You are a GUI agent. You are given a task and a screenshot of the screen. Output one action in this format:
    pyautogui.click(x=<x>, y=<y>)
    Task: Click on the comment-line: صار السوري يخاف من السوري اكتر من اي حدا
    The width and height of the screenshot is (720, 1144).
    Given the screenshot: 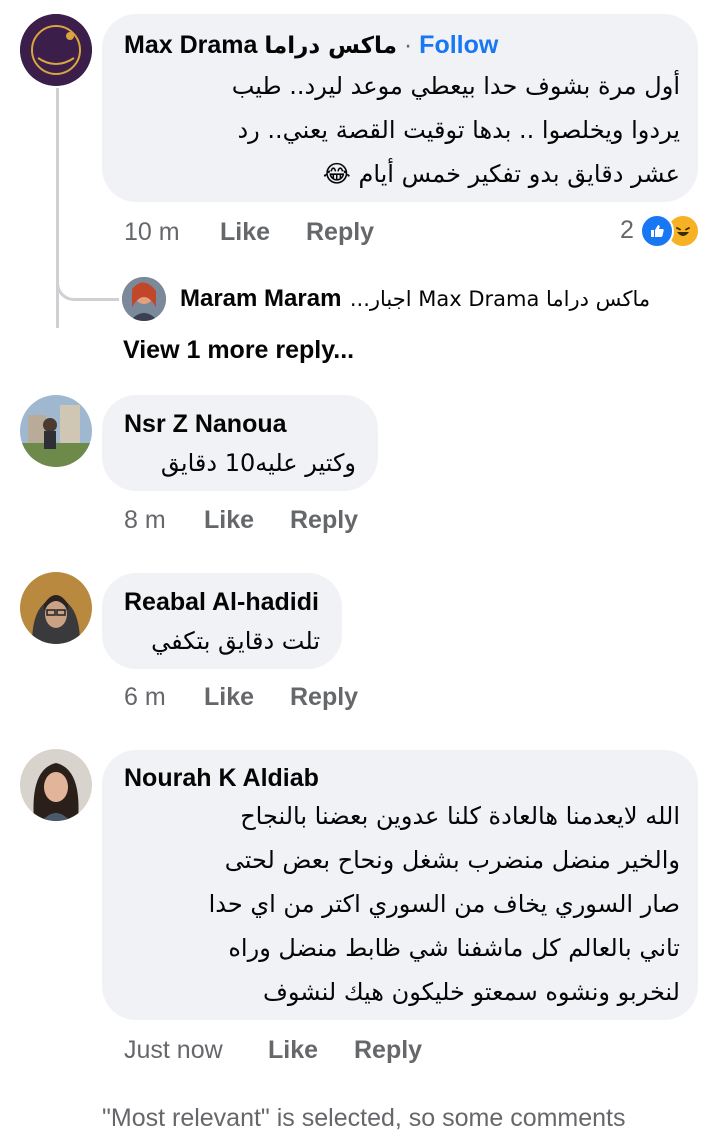 What is the action you would take?
    pyautogui.click(x=444, y=904)
    